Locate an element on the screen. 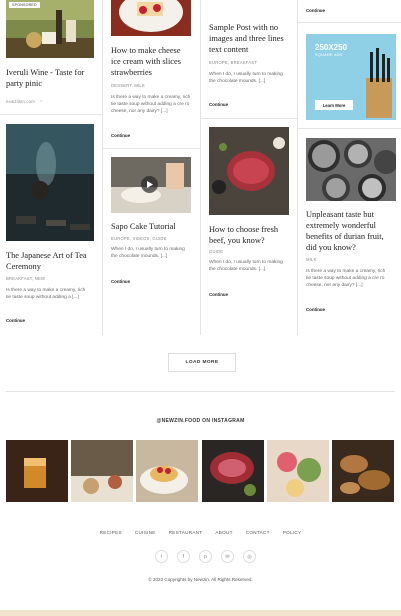 The height and width of the screenshot is (616, 401). footer-link-restaurant: RESTAURANT is located at coordinates (186, 532).